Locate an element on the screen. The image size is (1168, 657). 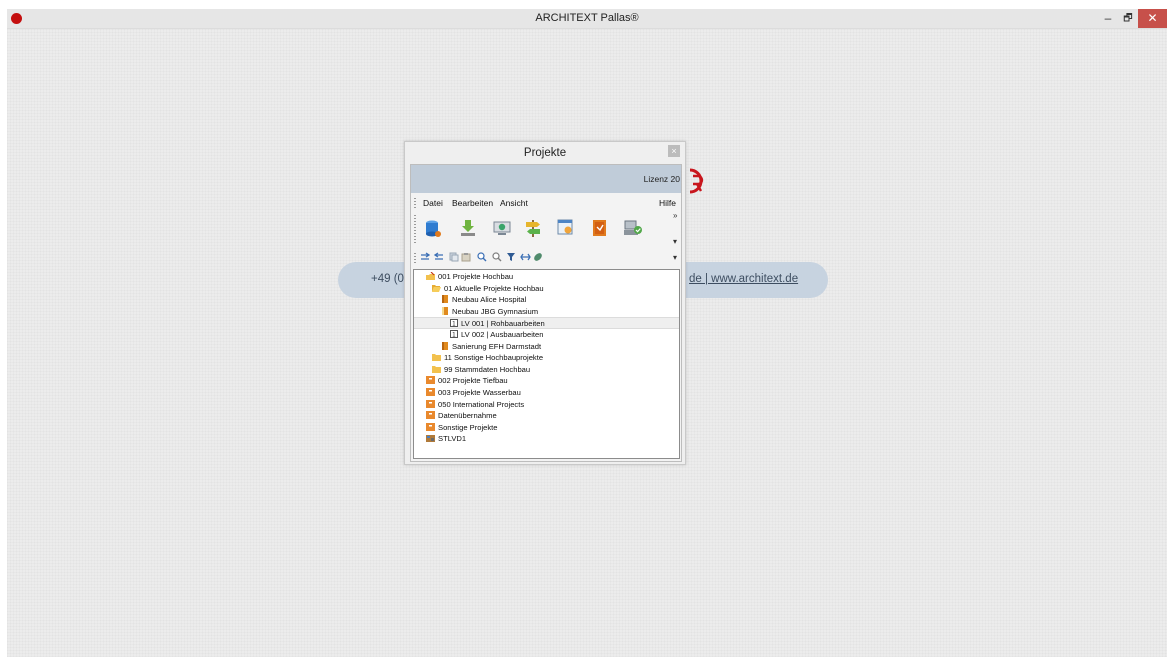
dialog-content: Lizenz 20 Datei Bearbeiten Ansicht Hilfe is located at coordinates (546, 313).